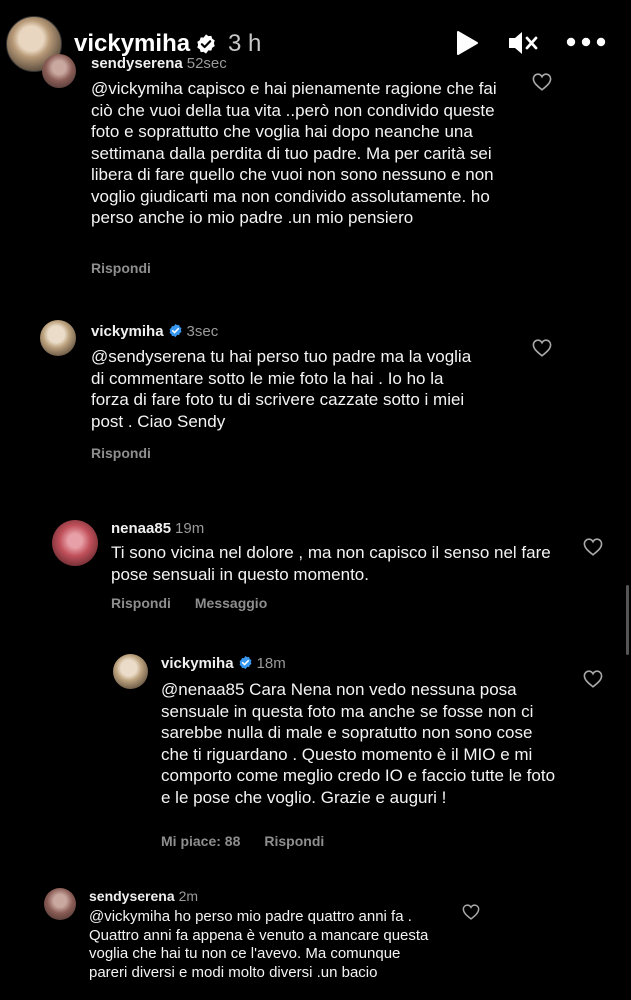 This screenshot has width=631, height=1000. What do you see at coordinates (202, 331) in the screenshot?
I see `comment-timestamp: 3sec` at bounding box center [202, 331].